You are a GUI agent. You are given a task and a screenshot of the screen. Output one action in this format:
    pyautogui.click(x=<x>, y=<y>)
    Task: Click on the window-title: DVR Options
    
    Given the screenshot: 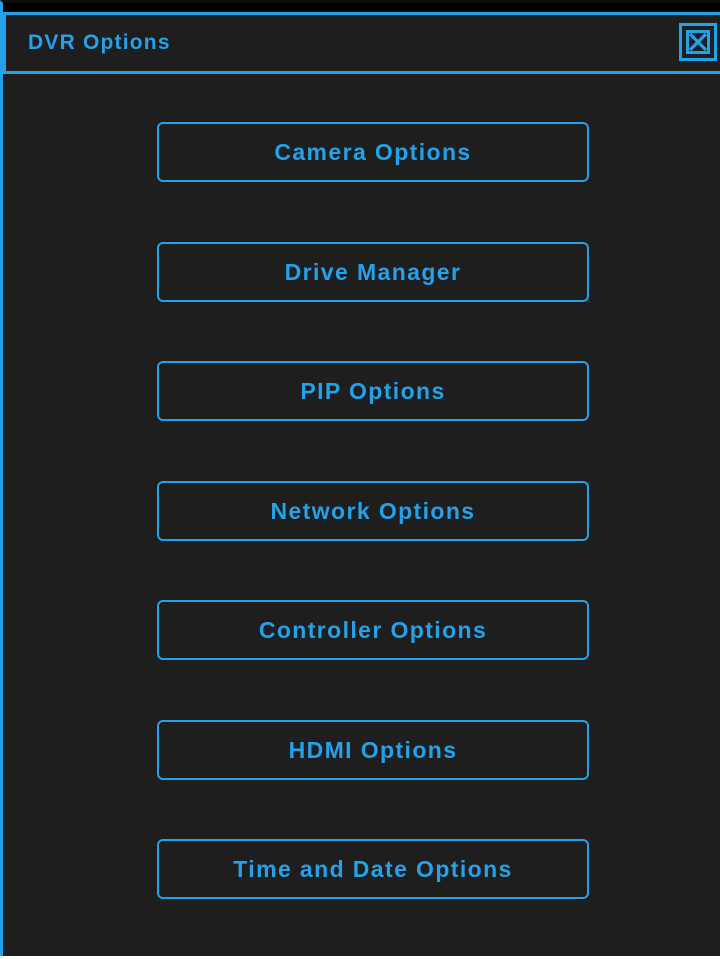 What is the action you would take?
    pyautogui.click(x=99, y=42)
    